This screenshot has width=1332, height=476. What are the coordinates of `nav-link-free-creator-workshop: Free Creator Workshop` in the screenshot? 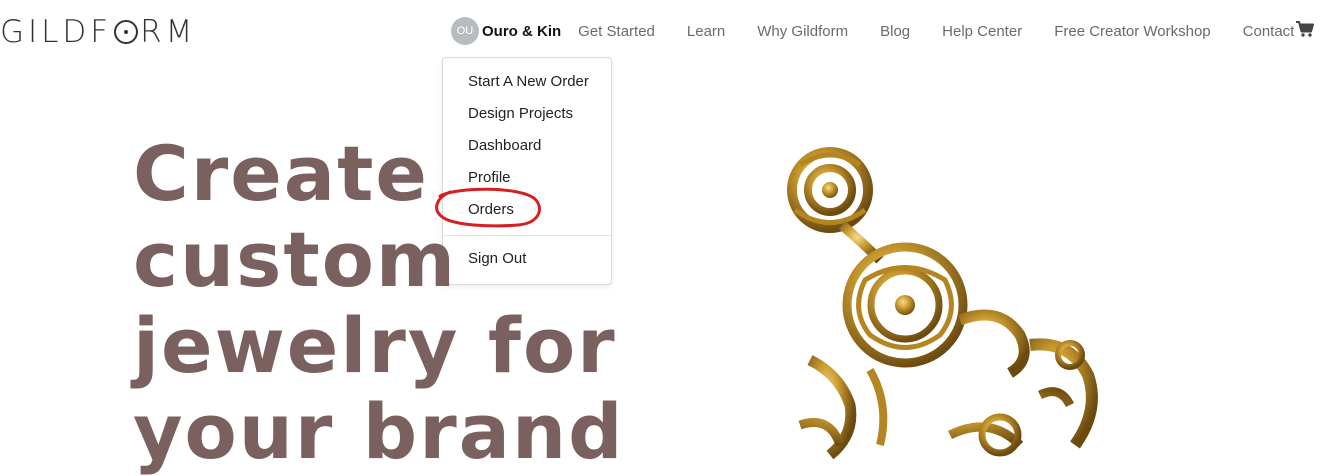 It's located at (1132, 31).